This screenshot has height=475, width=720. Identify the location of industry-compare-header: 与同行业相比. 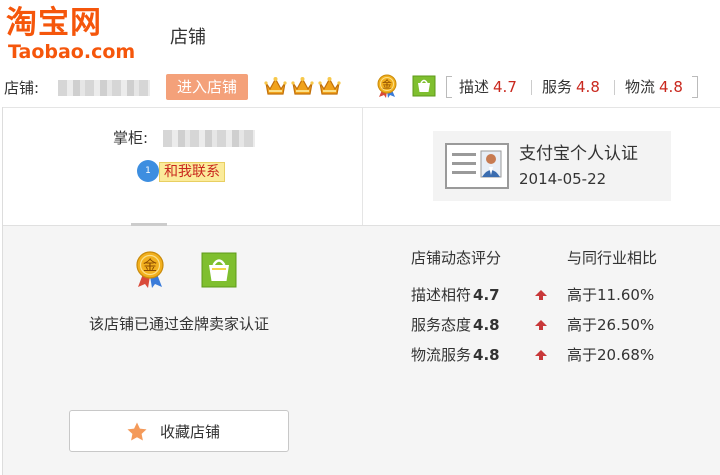
(612, 258).